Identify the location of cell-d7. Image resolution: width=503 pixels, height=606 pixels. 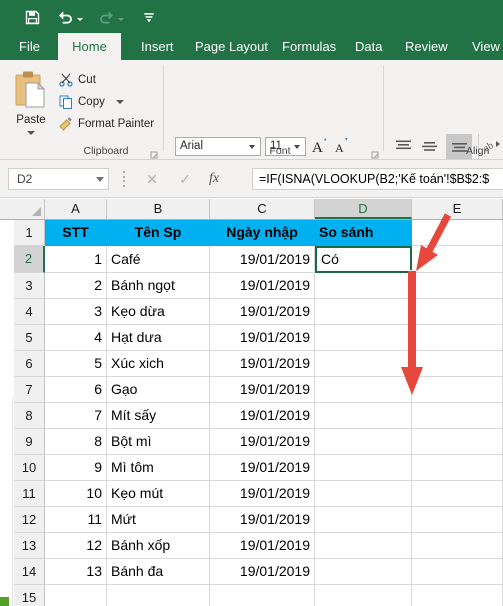
(363, 390).